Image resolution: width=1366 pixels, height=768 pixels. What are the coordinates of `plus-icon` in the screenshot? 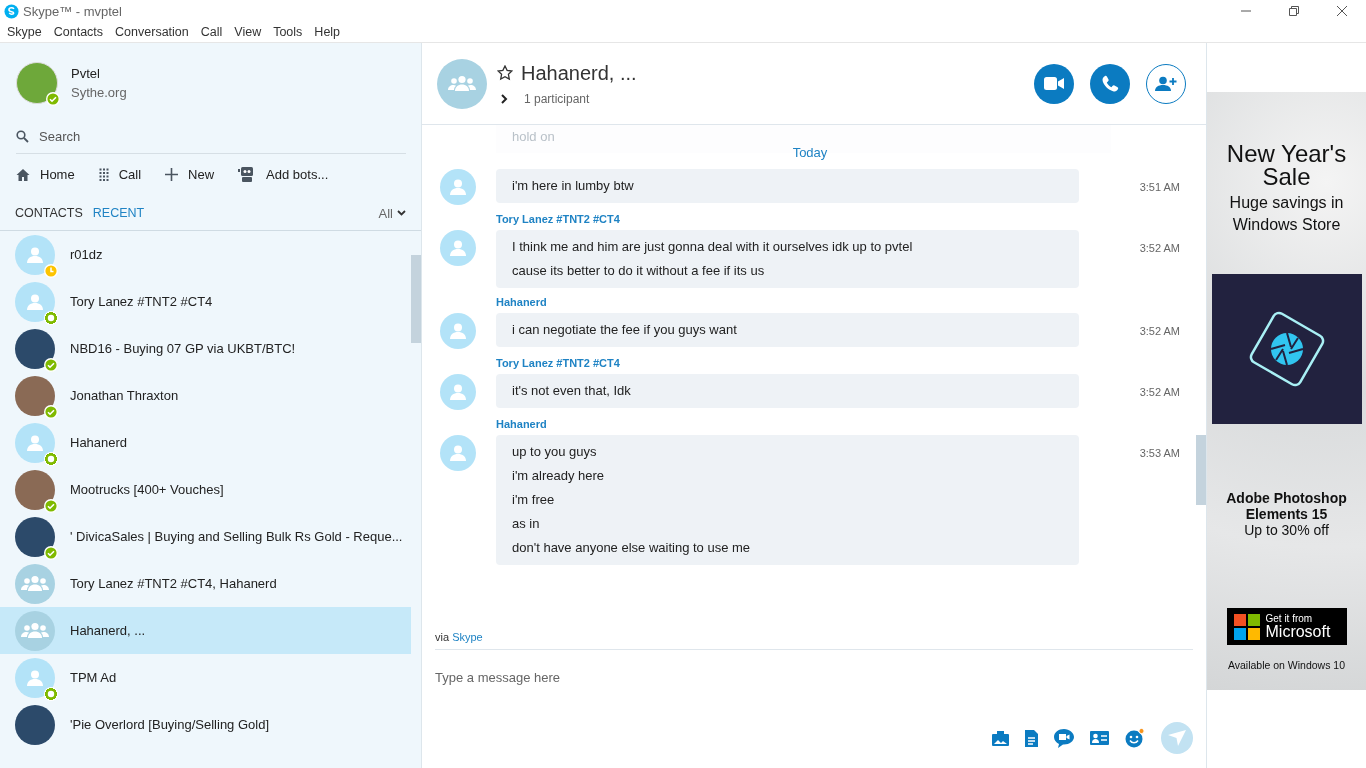 It's located at (172, 174).